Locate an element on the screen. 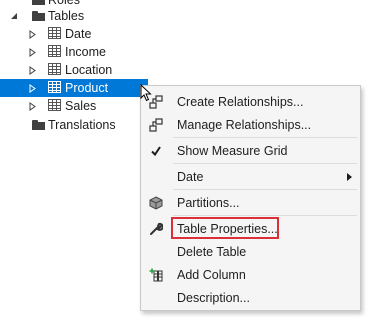 The width and height of the screenshot is (391, 325). tree-item-label: Product is located at coordinates (87, 88).